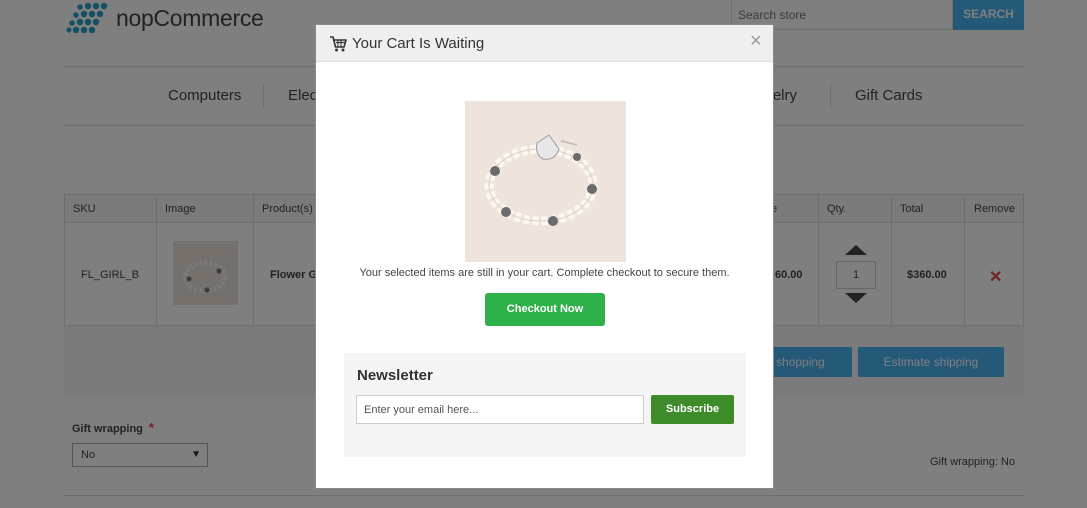  Describe the element at coordinates (418, 43) in the screenshot. I see `modal-title: Your Cart Is Waiting` at that location.